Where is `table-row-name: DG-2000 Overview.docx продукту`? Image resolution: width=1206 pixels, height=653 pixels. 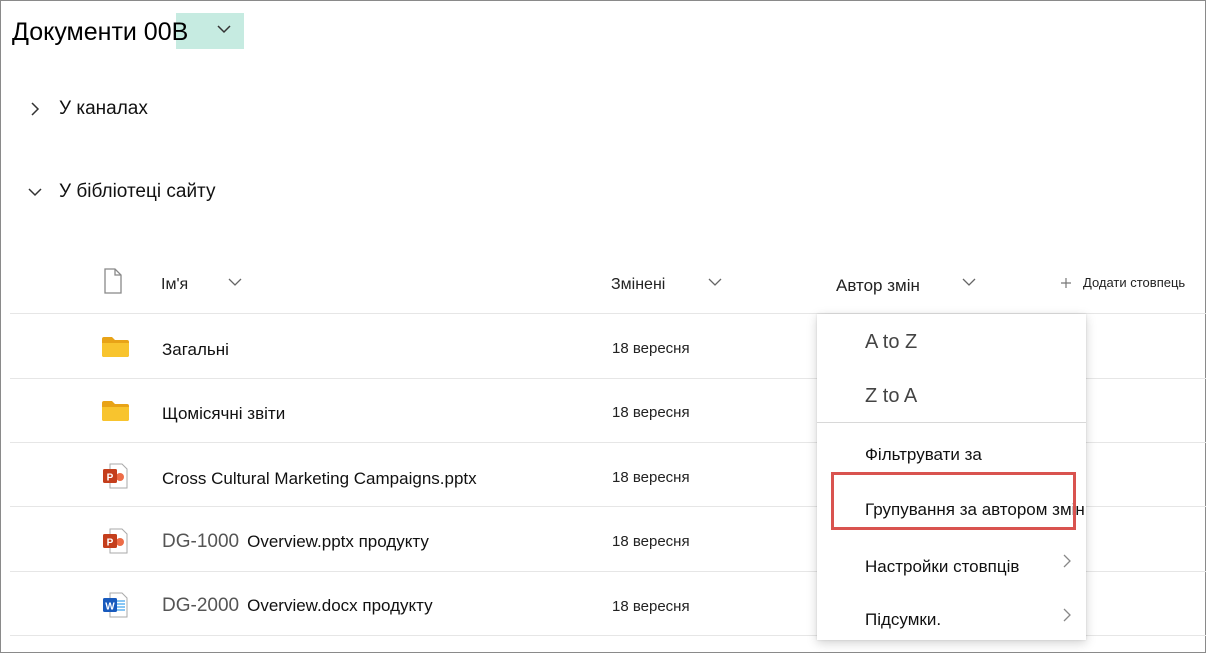
table-row-name: DG-2000 Overview.docx продукту is located at coordinates (297, 606).